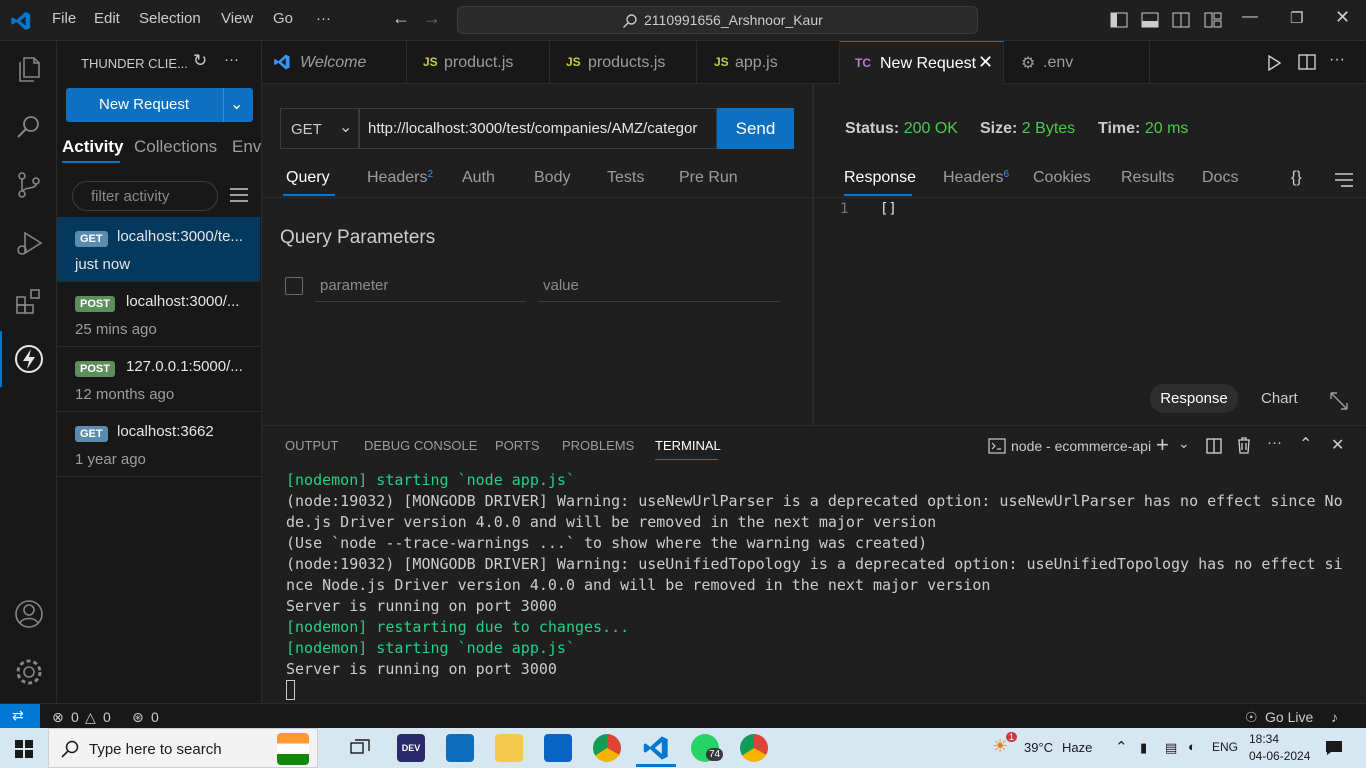 The height and width of the screenshot is (768, 1366). Describe the element at coordinates (1250, 17) in the screenshot. I see `minimize-icon: —` at that location.